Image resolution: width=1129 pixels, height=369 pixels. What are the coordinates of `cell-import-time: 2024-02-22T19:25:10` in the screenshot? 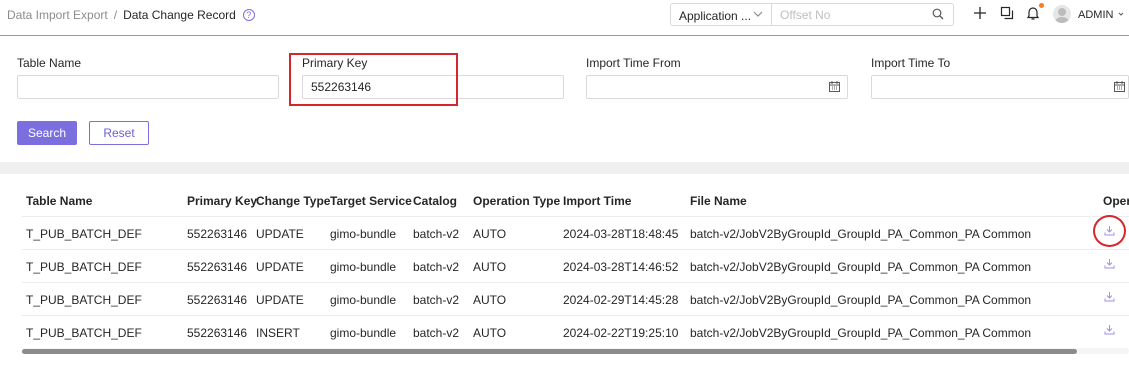 It's located at (621, 333).